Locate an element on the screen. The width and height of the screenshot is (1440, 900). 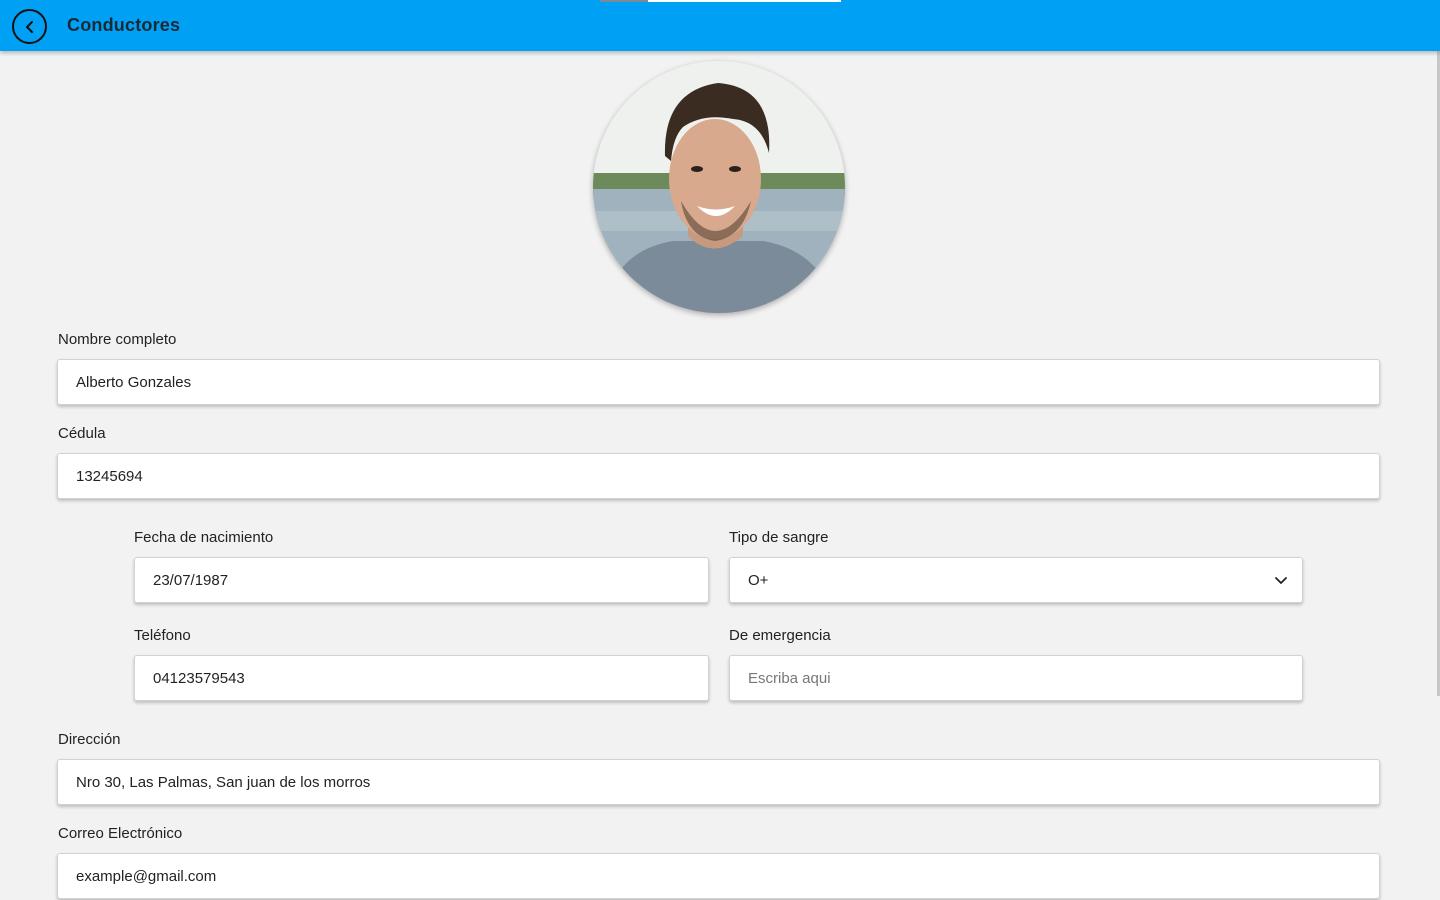
chevron-left-icon is located at coordinates (29, 26).